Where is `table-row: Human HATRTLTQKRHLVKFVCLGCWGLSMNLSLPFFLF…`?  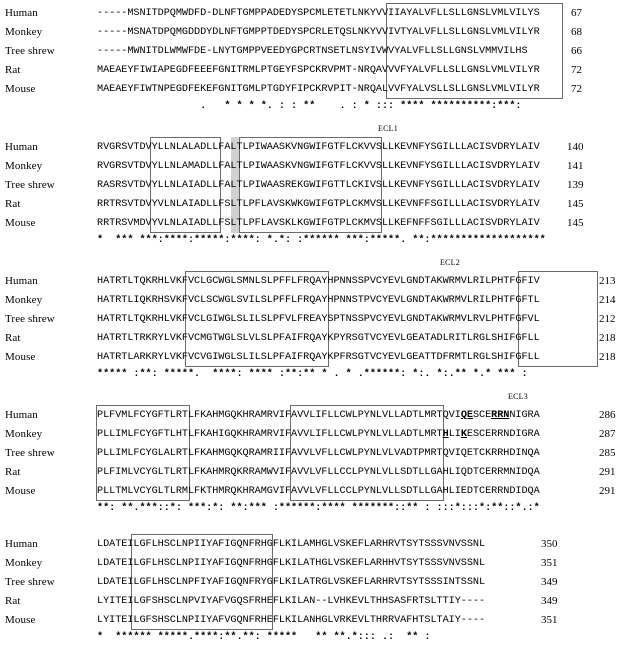 table-row: Human HATRTLTQKRHLVKFVCLGCWGLSMNLSLPFFLF… is located at coordinates (309, 281).